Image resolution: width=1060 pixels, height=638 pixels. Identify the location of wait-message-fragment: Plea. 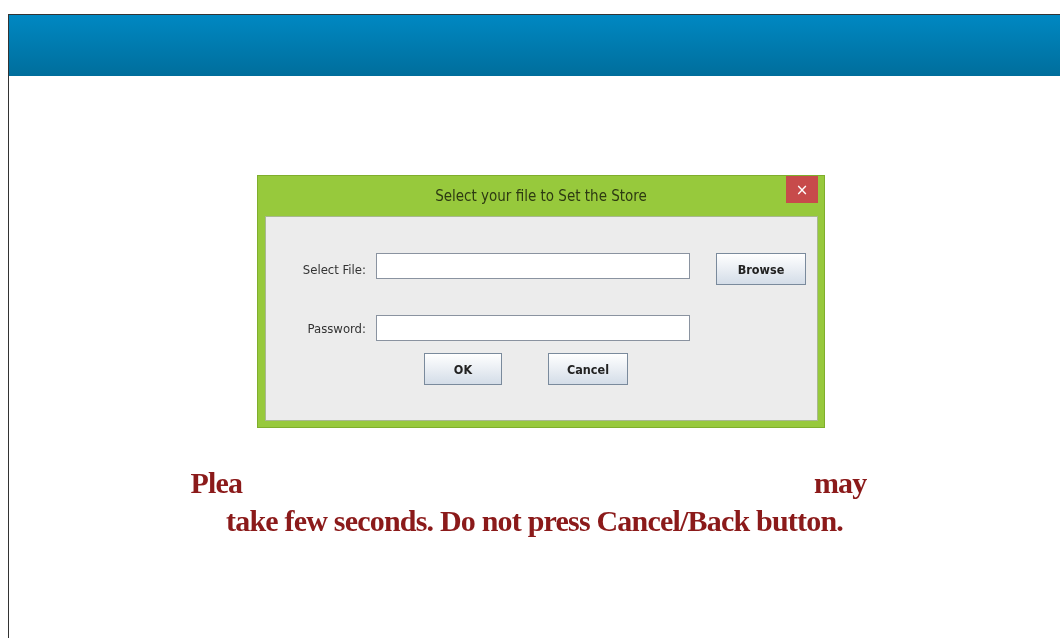
(216, 483).